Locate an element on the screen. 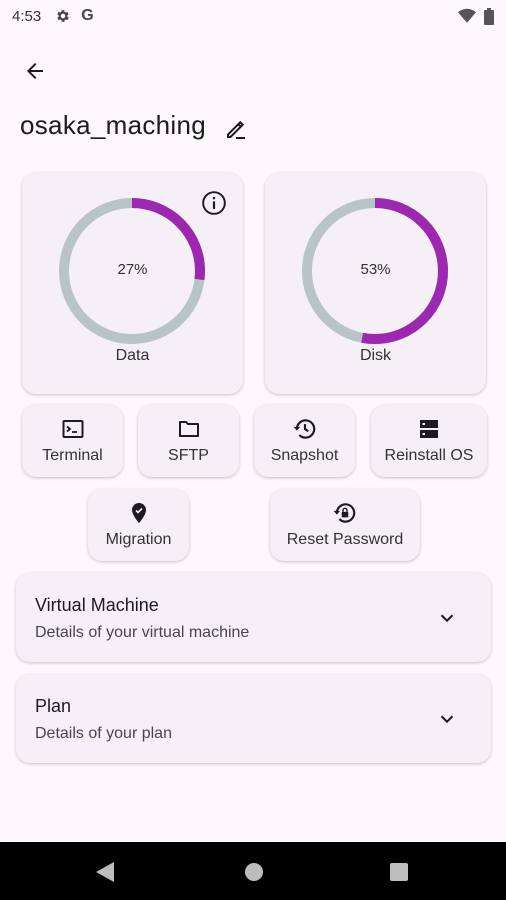 The image size is (506, 900). info-button is located at coordinates (214, 203).